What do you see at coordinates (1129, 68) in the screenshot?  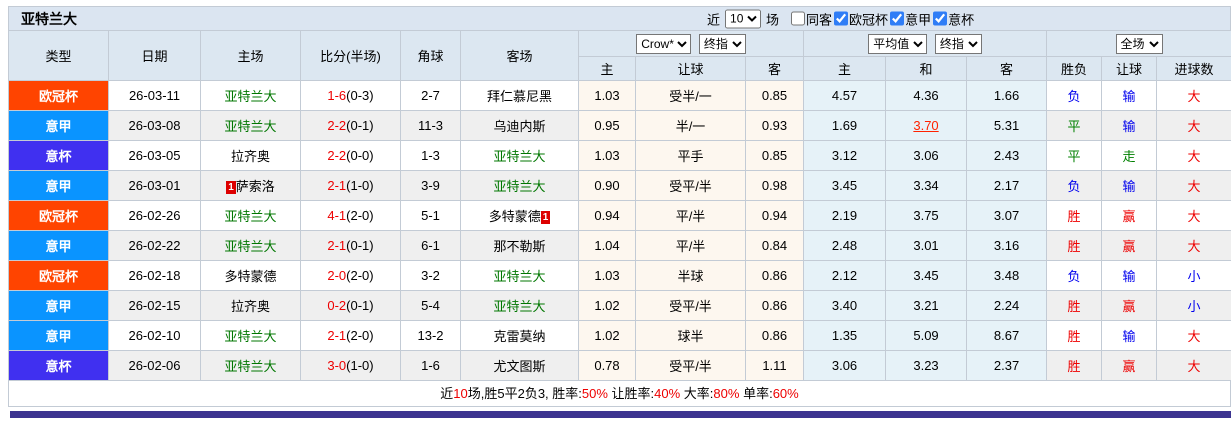 I see `col-result-handicap: 让球` at bounding box center [1129, 68].